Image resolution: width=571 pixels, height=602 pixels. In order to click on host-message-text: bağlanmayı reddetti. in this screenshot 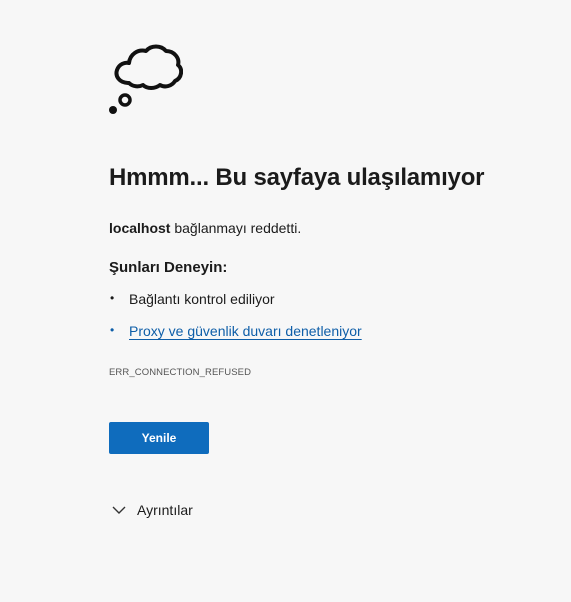, I will do `click(236, 228)`.